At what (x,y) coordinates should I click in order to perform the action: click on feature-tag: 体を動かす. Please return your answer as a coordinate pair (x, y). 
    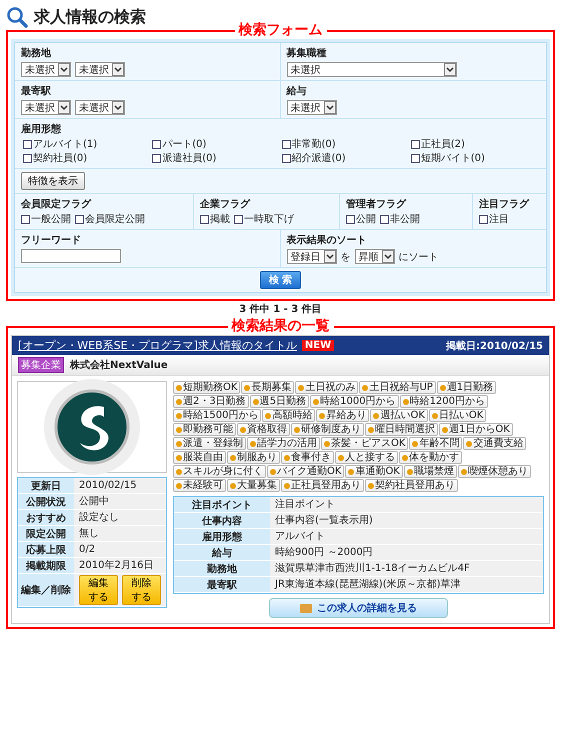
    Looking at the image, I should click on (430, 457).